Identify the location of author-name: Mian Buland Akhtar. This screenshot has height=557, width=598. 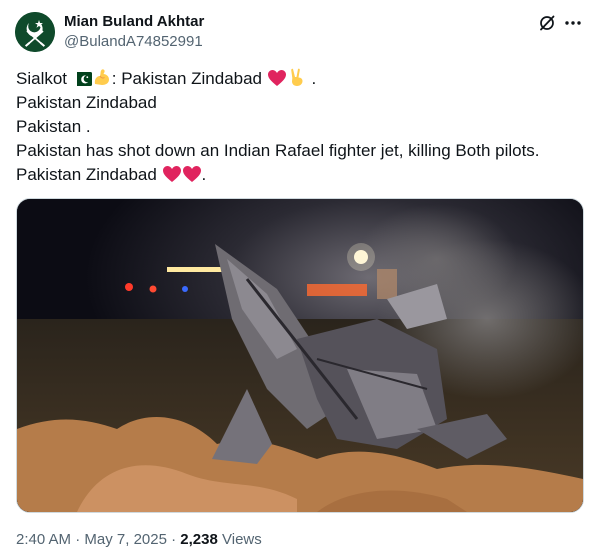
(134, 22).